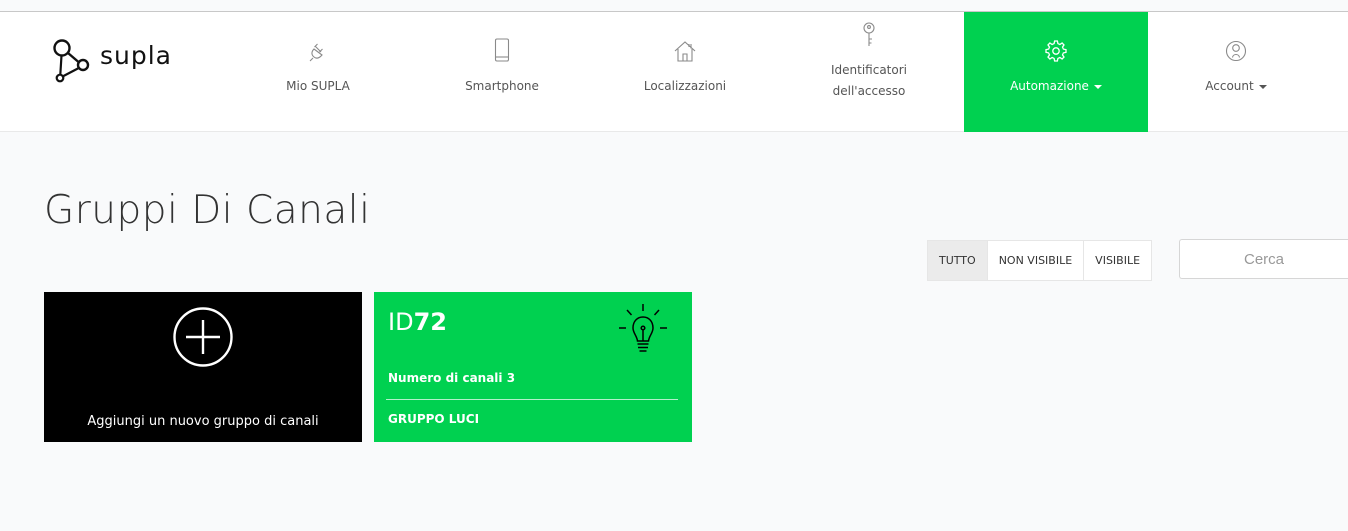  Describe the element at coordinates (318, 51) in the screenshot. I see `plug-icon` at that location.